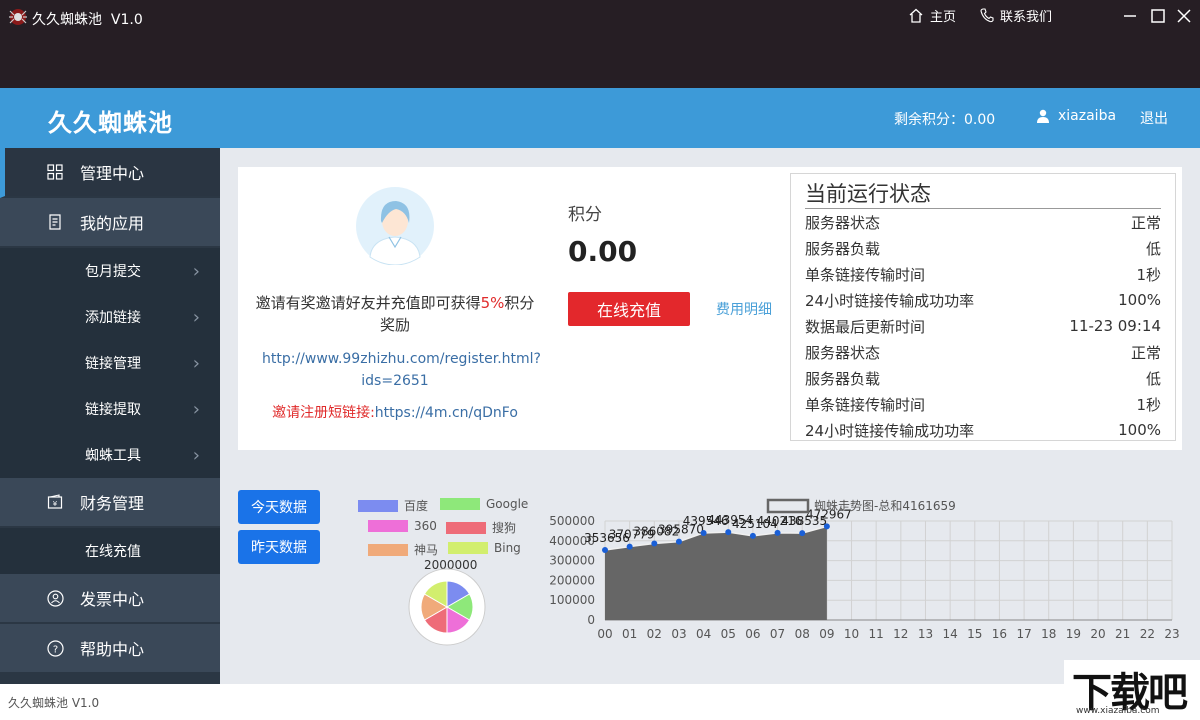 The image size is (1200, 720). What do you see at coordinates (481, 527) in the screenshot?
I see `legend-sogou: 搜狗` at bounding box center [481, 527].